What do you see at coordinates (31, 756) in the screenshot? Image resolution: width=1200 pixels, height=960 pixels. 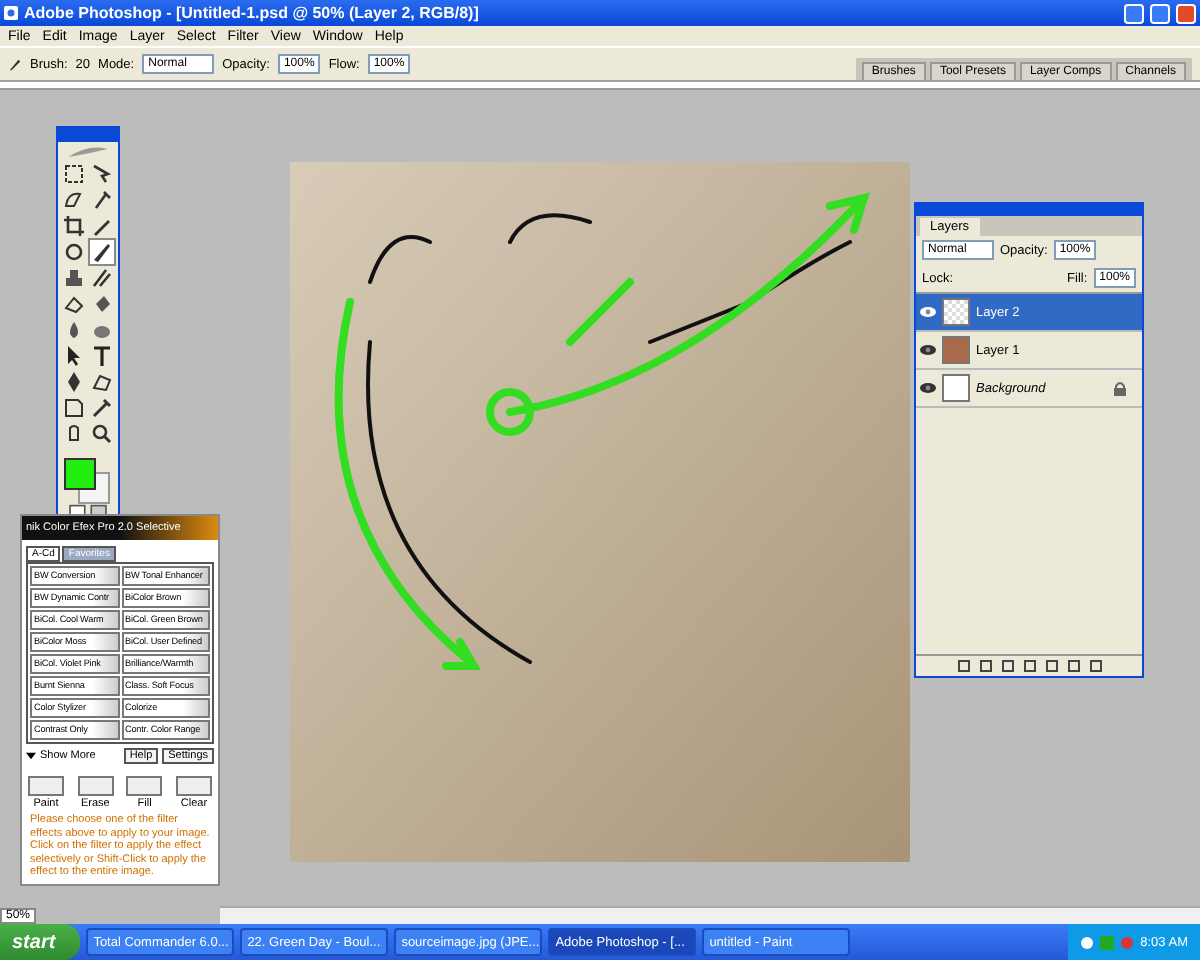 I see `triangle-icon` at bounding box center [31, 756].